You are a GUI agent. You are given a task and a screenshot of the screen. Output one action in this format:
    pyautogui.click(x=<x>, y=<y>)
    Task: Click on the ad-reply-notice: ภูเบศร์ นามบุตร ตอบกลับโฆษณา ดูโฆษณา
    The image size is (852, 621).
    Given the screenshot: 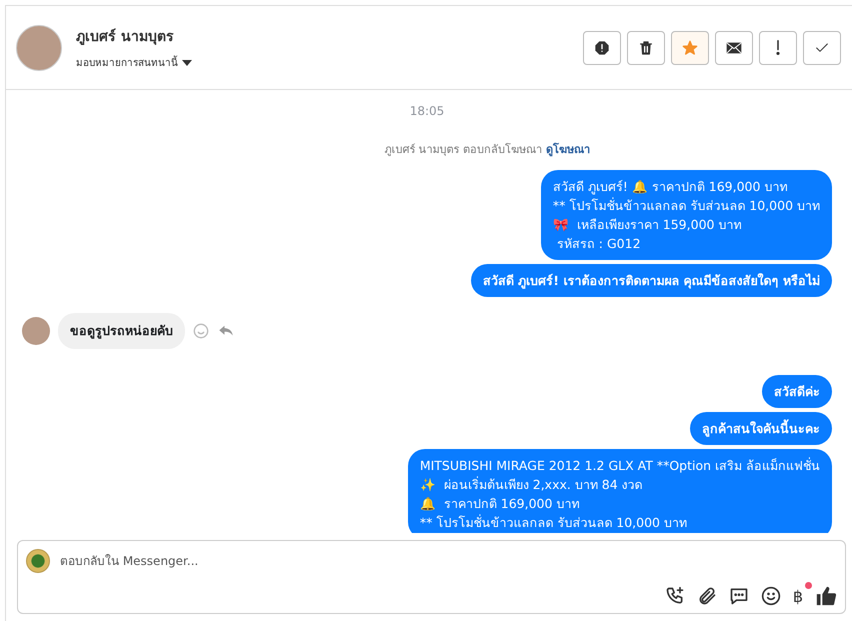 What is the action you would take?
    pyautogui.click(x=487, y=150)
    